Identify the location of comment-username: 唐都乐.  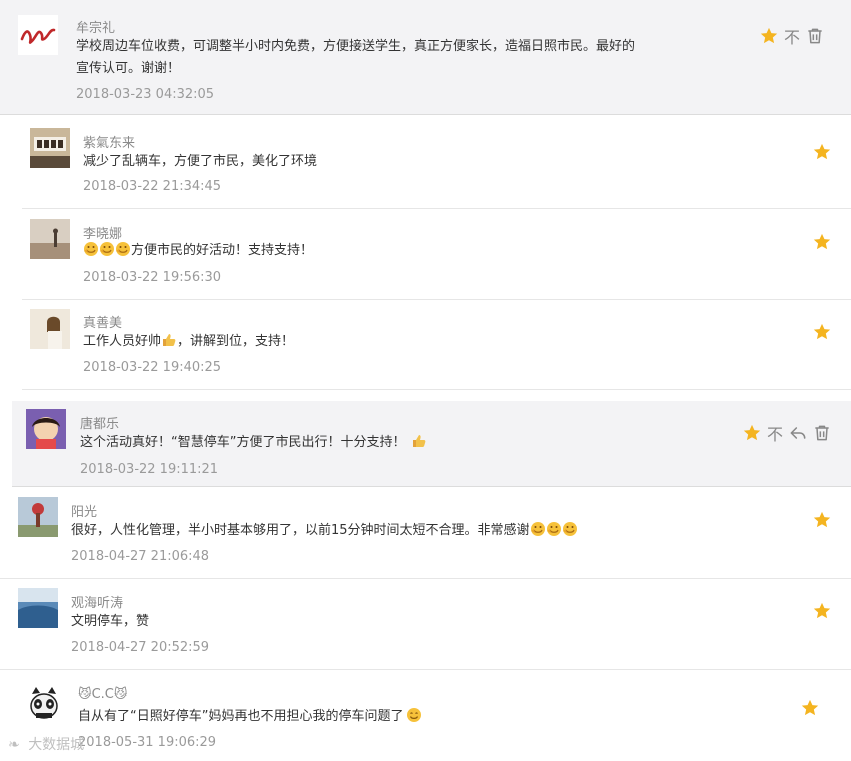
(100, 424).